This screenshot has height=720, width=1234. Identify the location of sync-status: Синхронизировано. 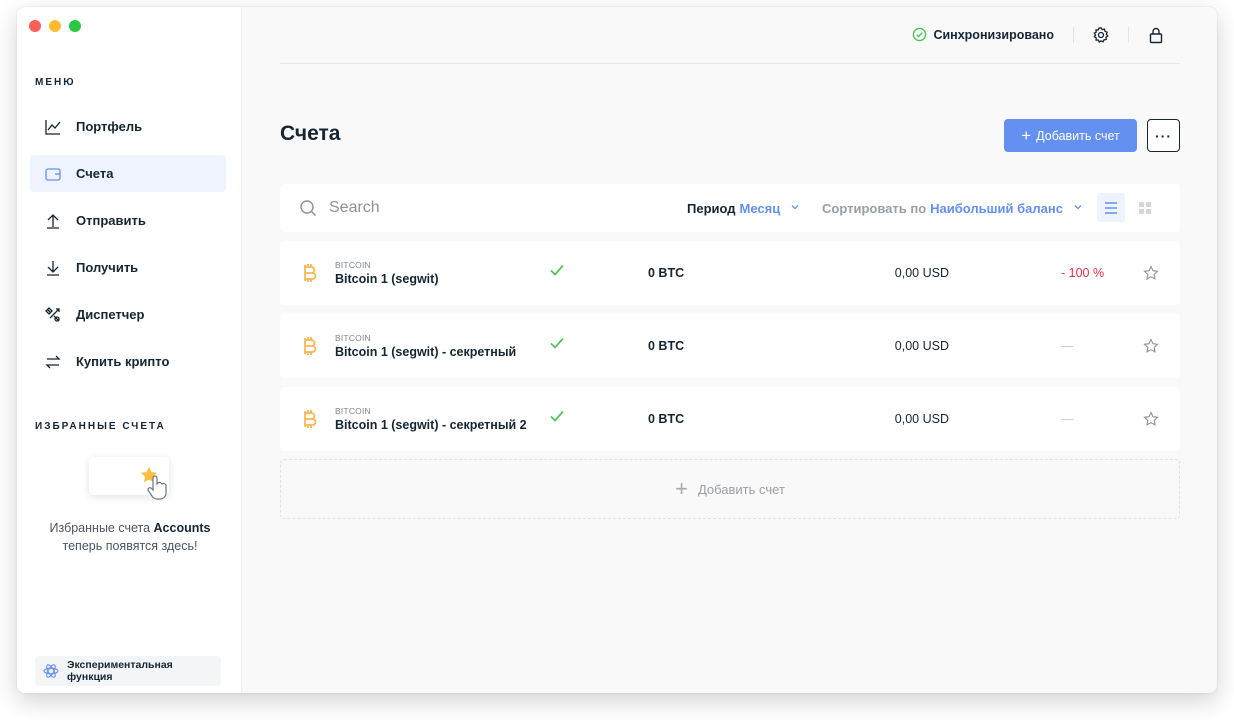
(983, 34).